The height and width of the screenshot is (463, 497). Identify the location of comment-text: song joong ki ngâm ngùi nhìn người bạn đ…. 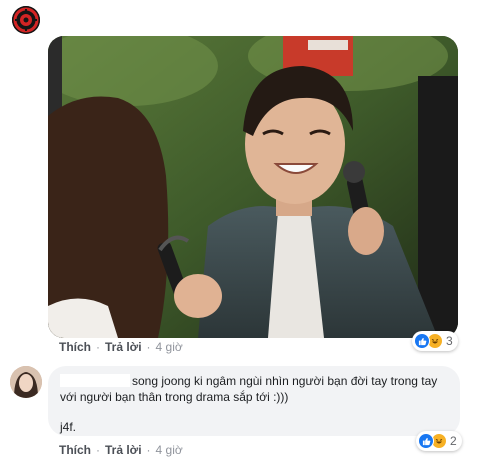
(254, 389).